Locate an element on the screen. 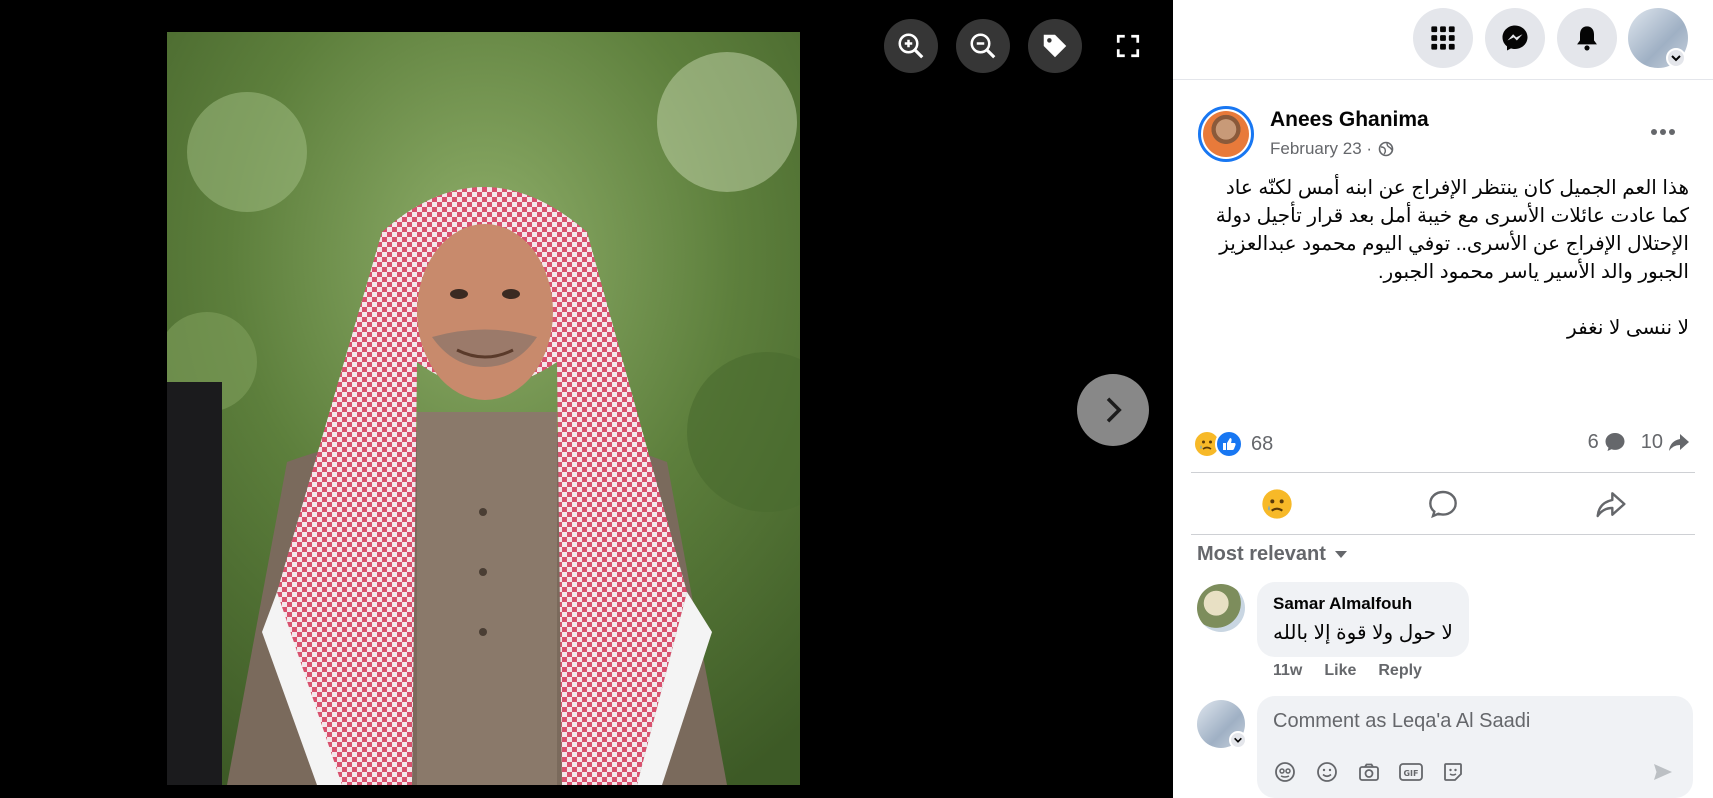 Image resolution: width=1713 pixels, height=798 pixels. reactions-summary: 68 is located at coordinates (1233, 444).